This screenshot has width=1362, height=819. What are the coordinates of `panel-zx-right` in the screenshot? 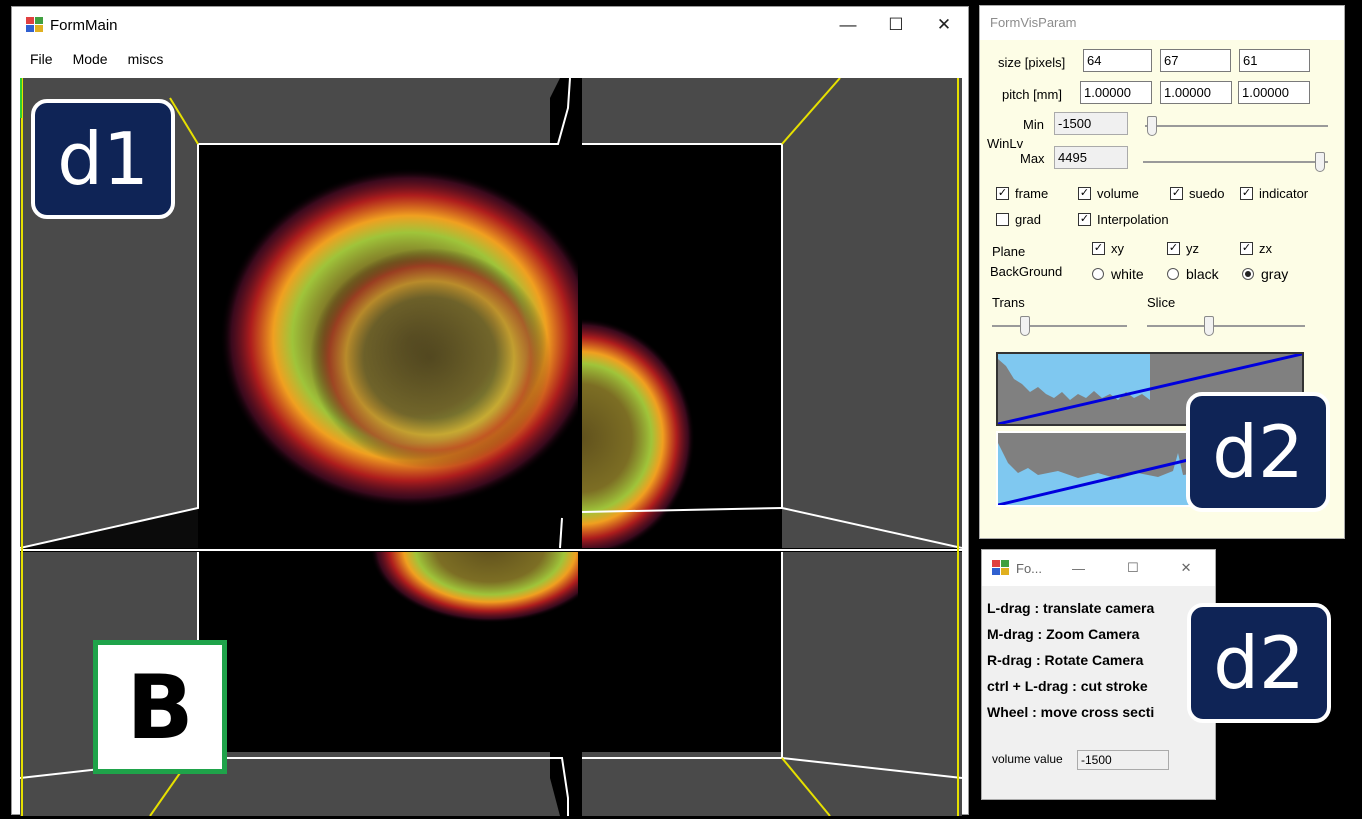 It's located at (682, 652).